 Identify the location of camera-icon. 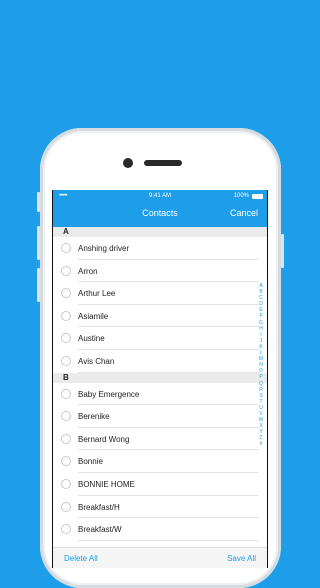
(128, 163).